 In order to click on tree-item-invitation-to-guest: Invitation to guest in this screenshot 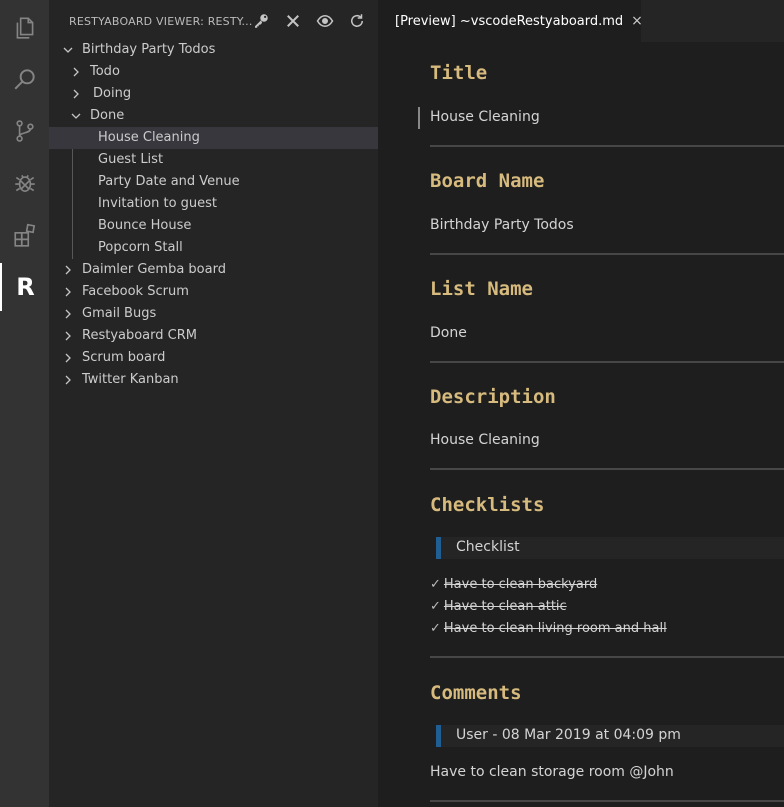, I will do `click(213, 204)`.